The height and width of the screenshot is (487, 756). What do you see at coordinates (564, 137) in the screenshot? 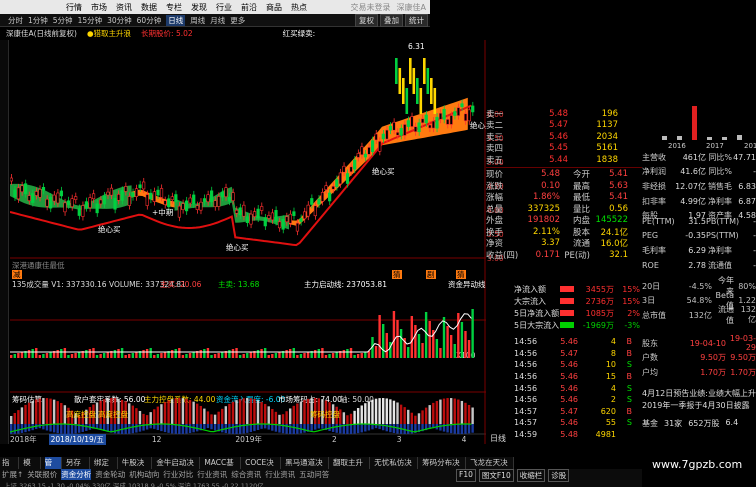
I see `ask-row: 卖三 5.46 2034` at bounding box center [564, 137].